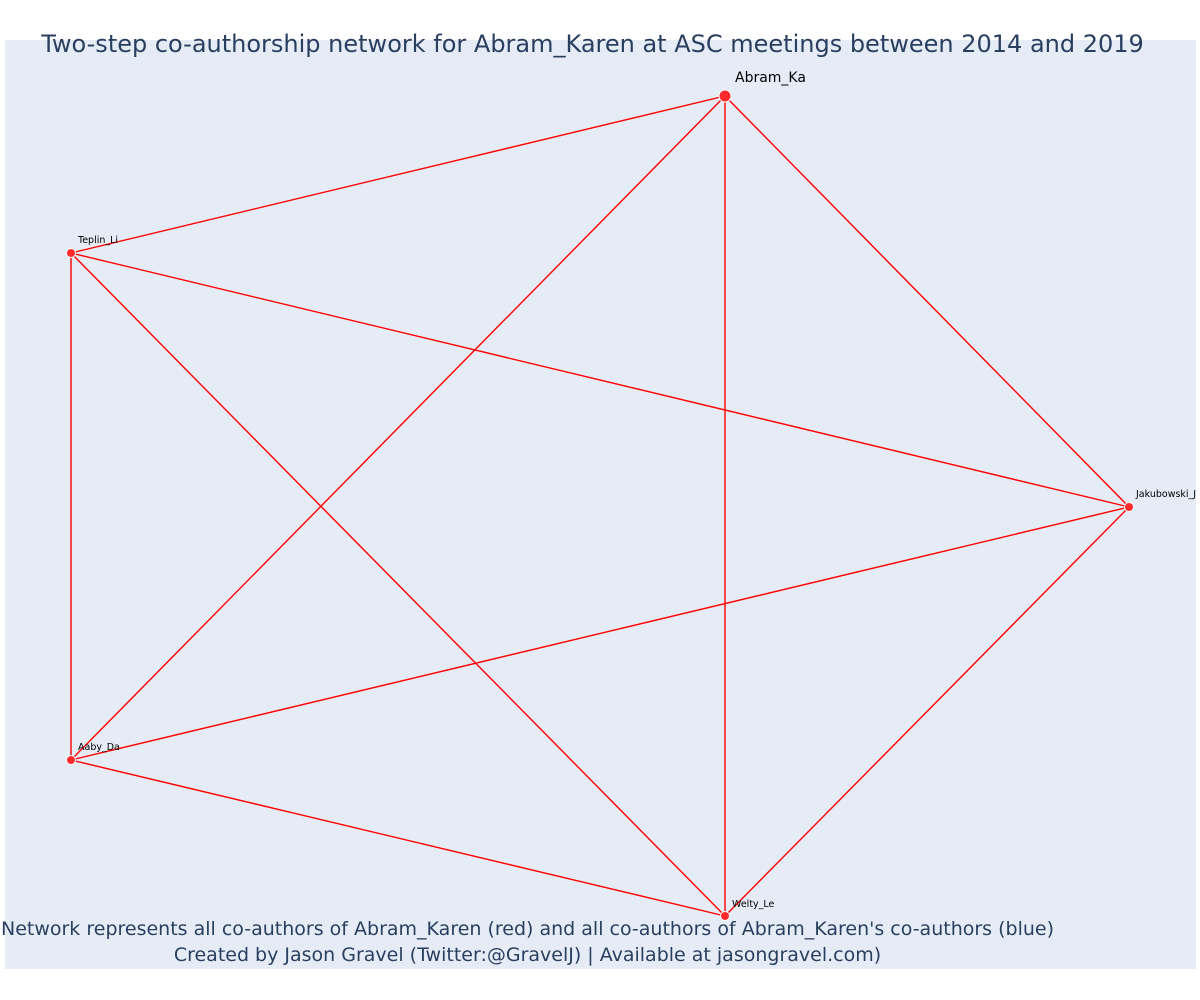  I want to click on node-label-Teplin_Li: Teplin_Li, so click(97, 240).